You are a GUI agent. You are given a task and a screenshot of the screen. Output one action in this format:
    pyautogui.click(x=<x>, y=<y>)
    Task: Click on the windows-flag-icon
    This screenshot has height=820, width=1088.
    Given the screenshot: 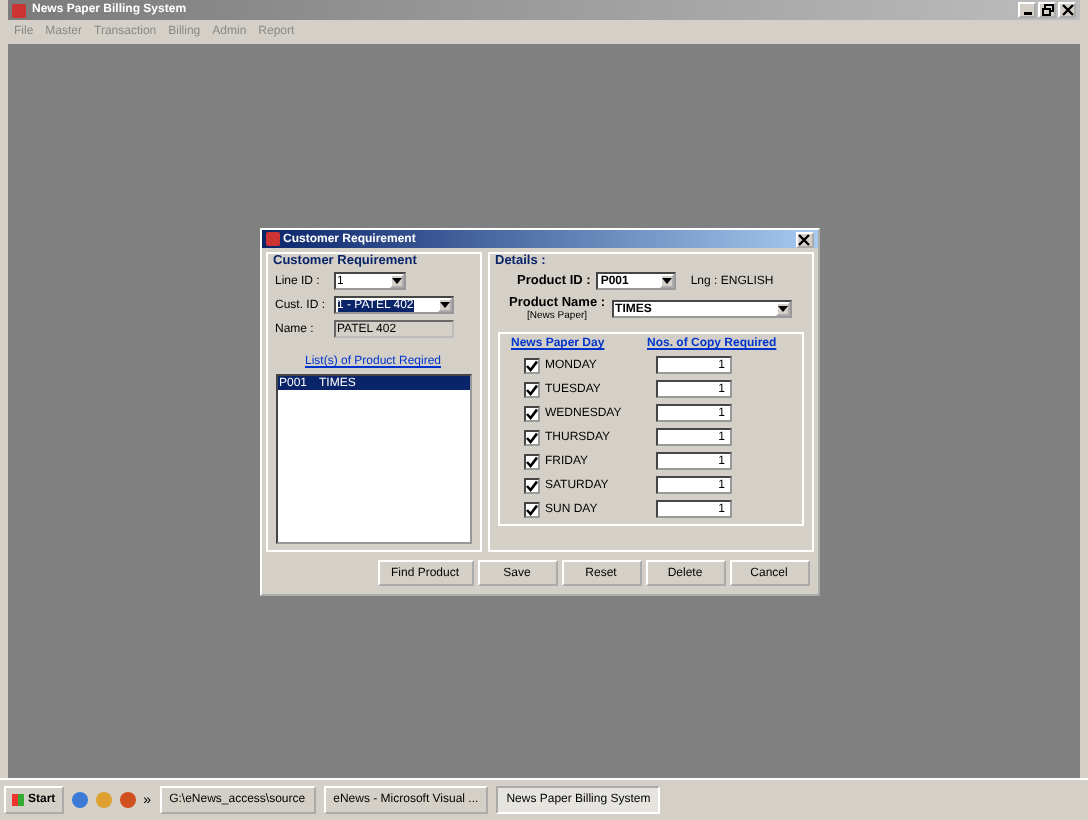 What is the action you would take?
    pyautogui.click(x=18, y=800)
    